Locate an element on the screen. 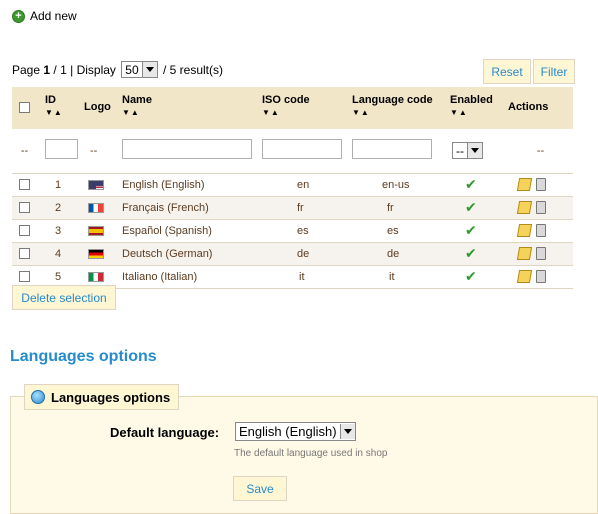  es-flag-icon is located at coordinates (96, 230).